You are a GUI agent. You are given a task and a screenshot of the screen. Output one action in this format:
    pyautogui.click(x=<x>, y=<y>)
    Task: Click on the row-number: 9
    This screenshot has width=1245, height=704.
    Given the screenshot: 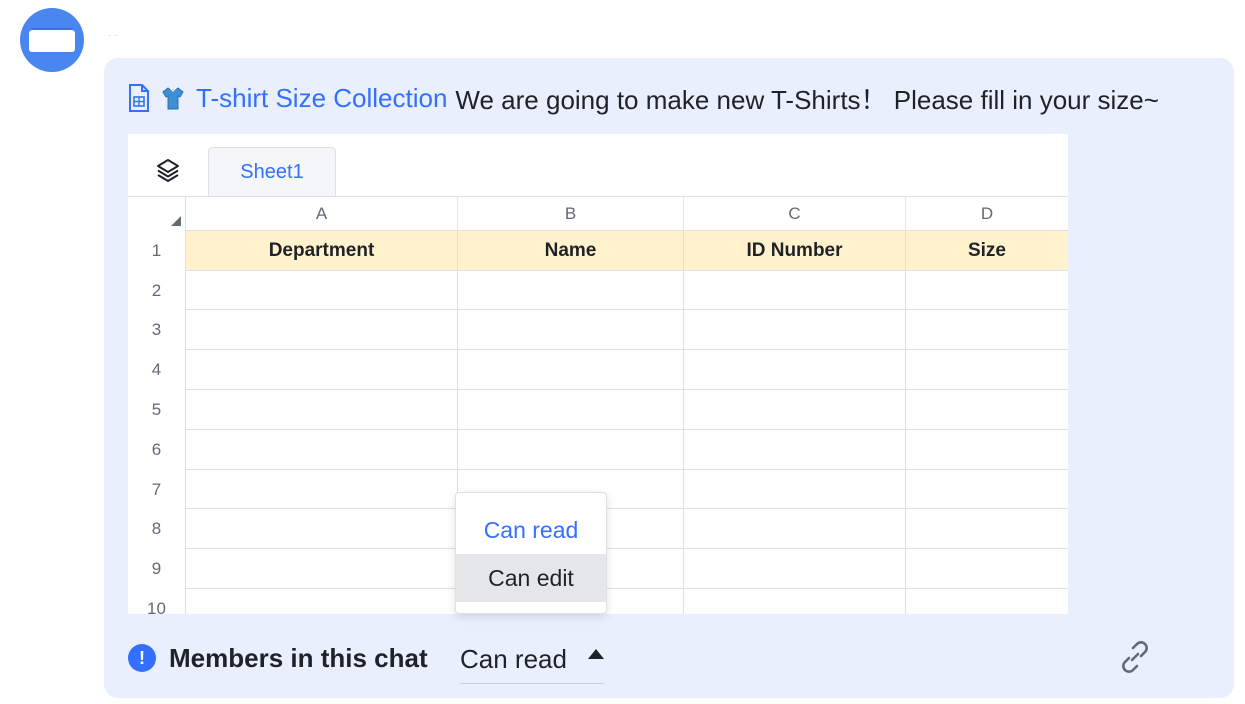 What is the action you would take?
    pyautogui.click(x=157, y=569)
    